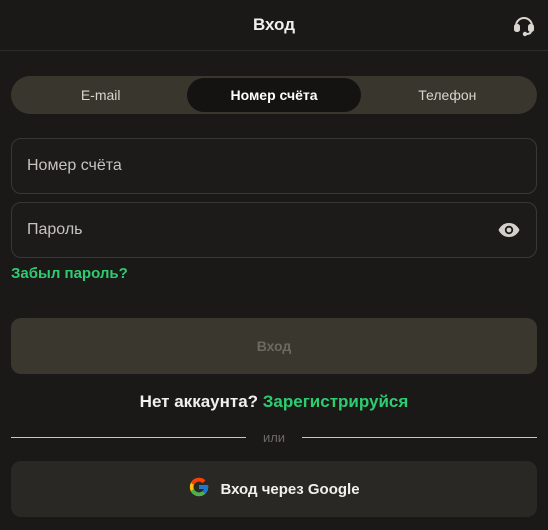 The image size is (548, 530). I want to click on login-method-tabs: E-mail Номер счёта Телефон, so click(274, 95).